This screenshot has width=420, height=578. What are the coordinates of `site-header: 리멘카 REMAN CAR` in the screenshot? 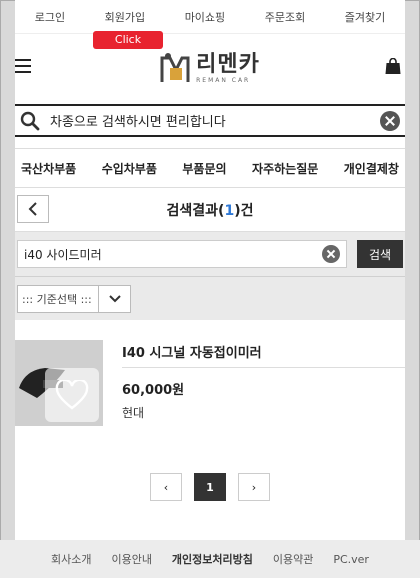 It's located at (210, 68).